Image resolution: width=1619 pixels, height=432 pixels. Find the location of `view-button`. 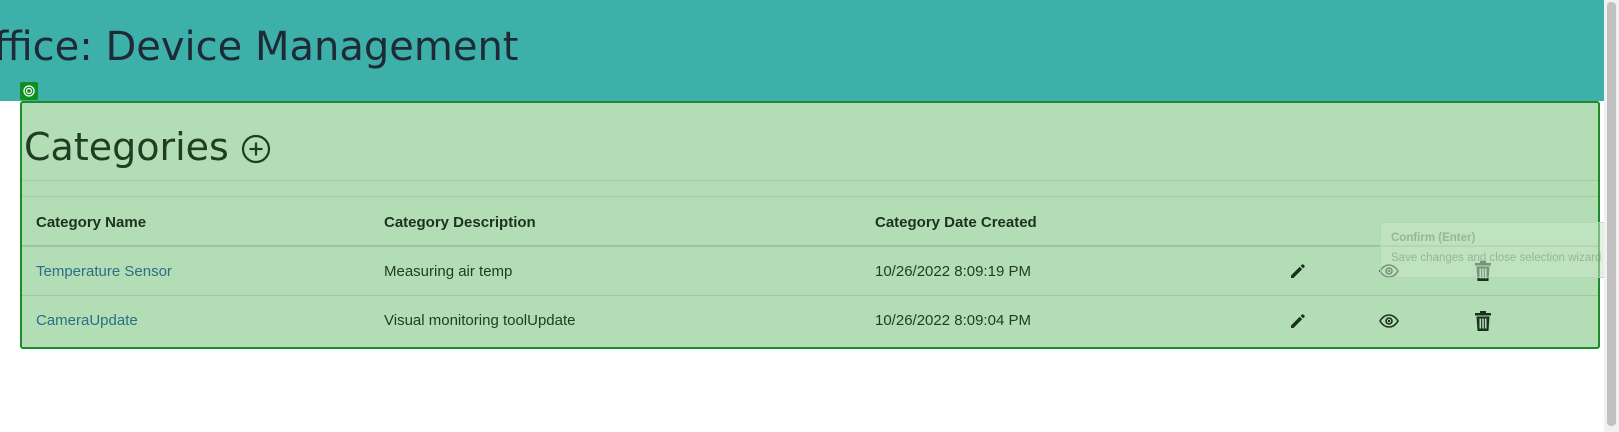

view-button is located at coordinates (1389, 321).